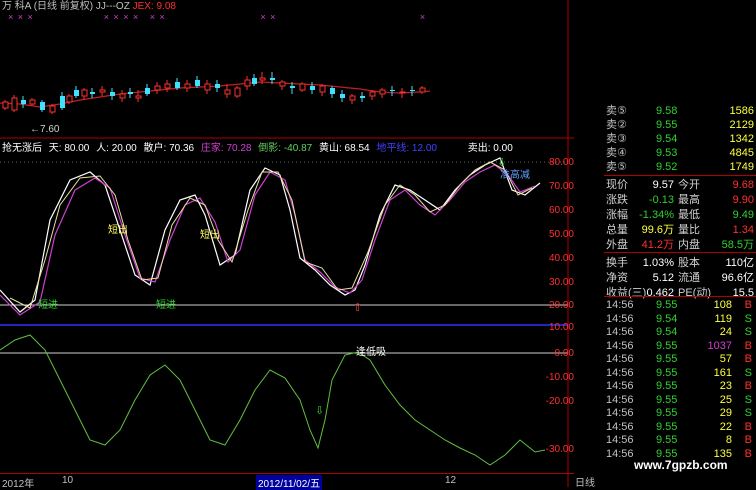 The image size is (756, 490). Describe the element at coordinates (689, 278) in the screenshot. I see `stat-label: 流通` at that location.